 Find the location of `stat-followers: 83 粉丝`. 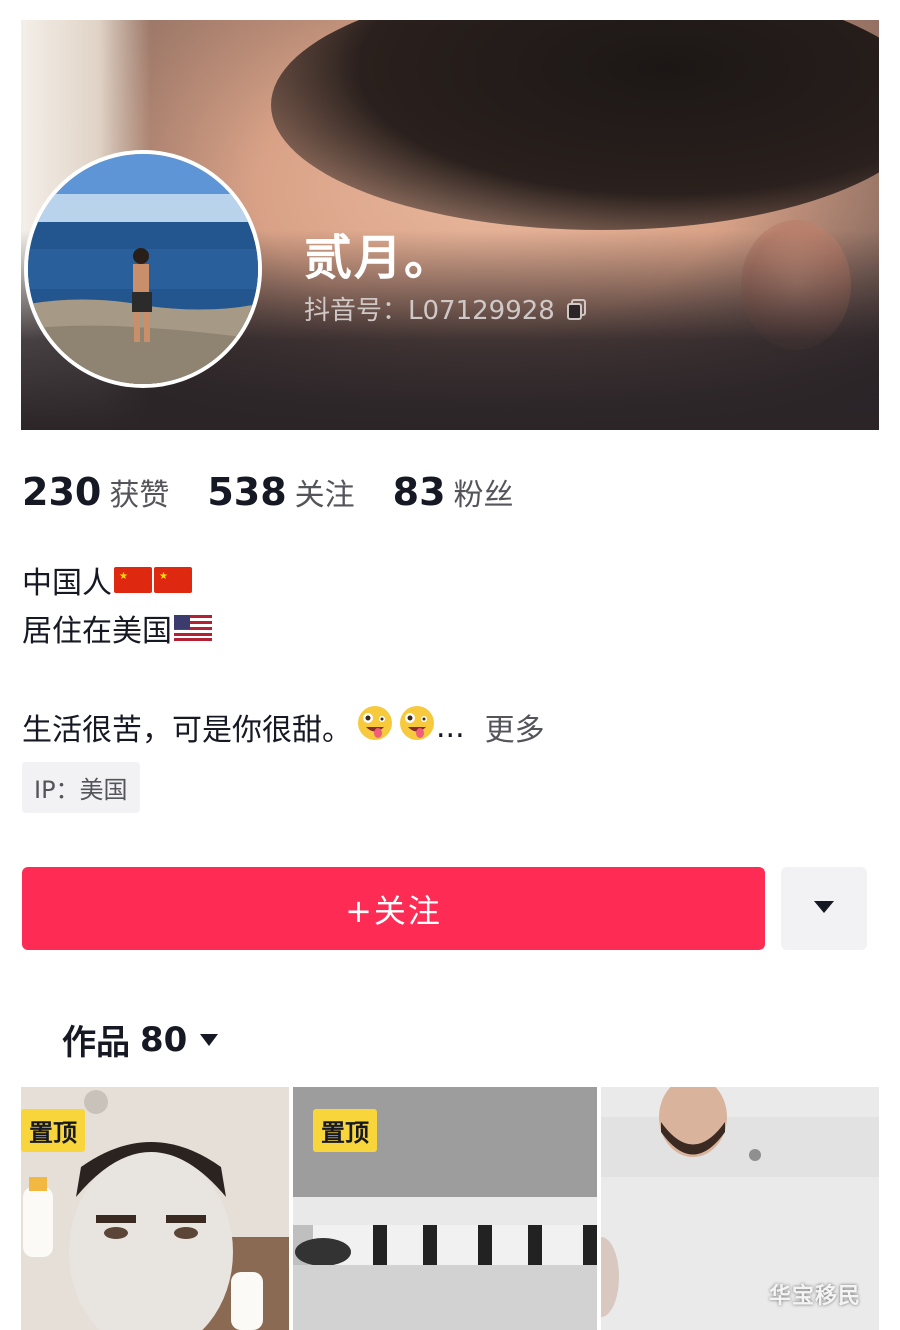

stat-followers: 83 粉丝 is located at coordinates (453, 492).